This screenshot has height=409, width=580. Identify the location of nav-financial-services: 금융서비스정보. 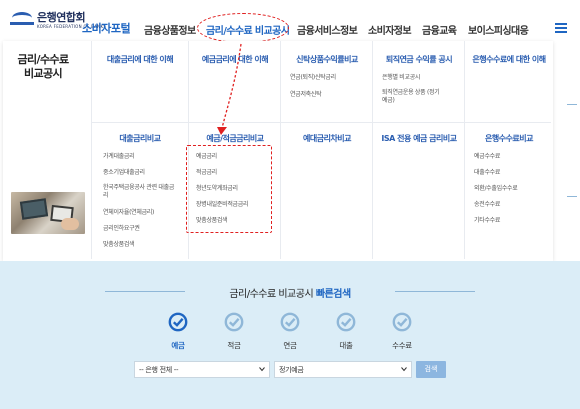
(327, 29).